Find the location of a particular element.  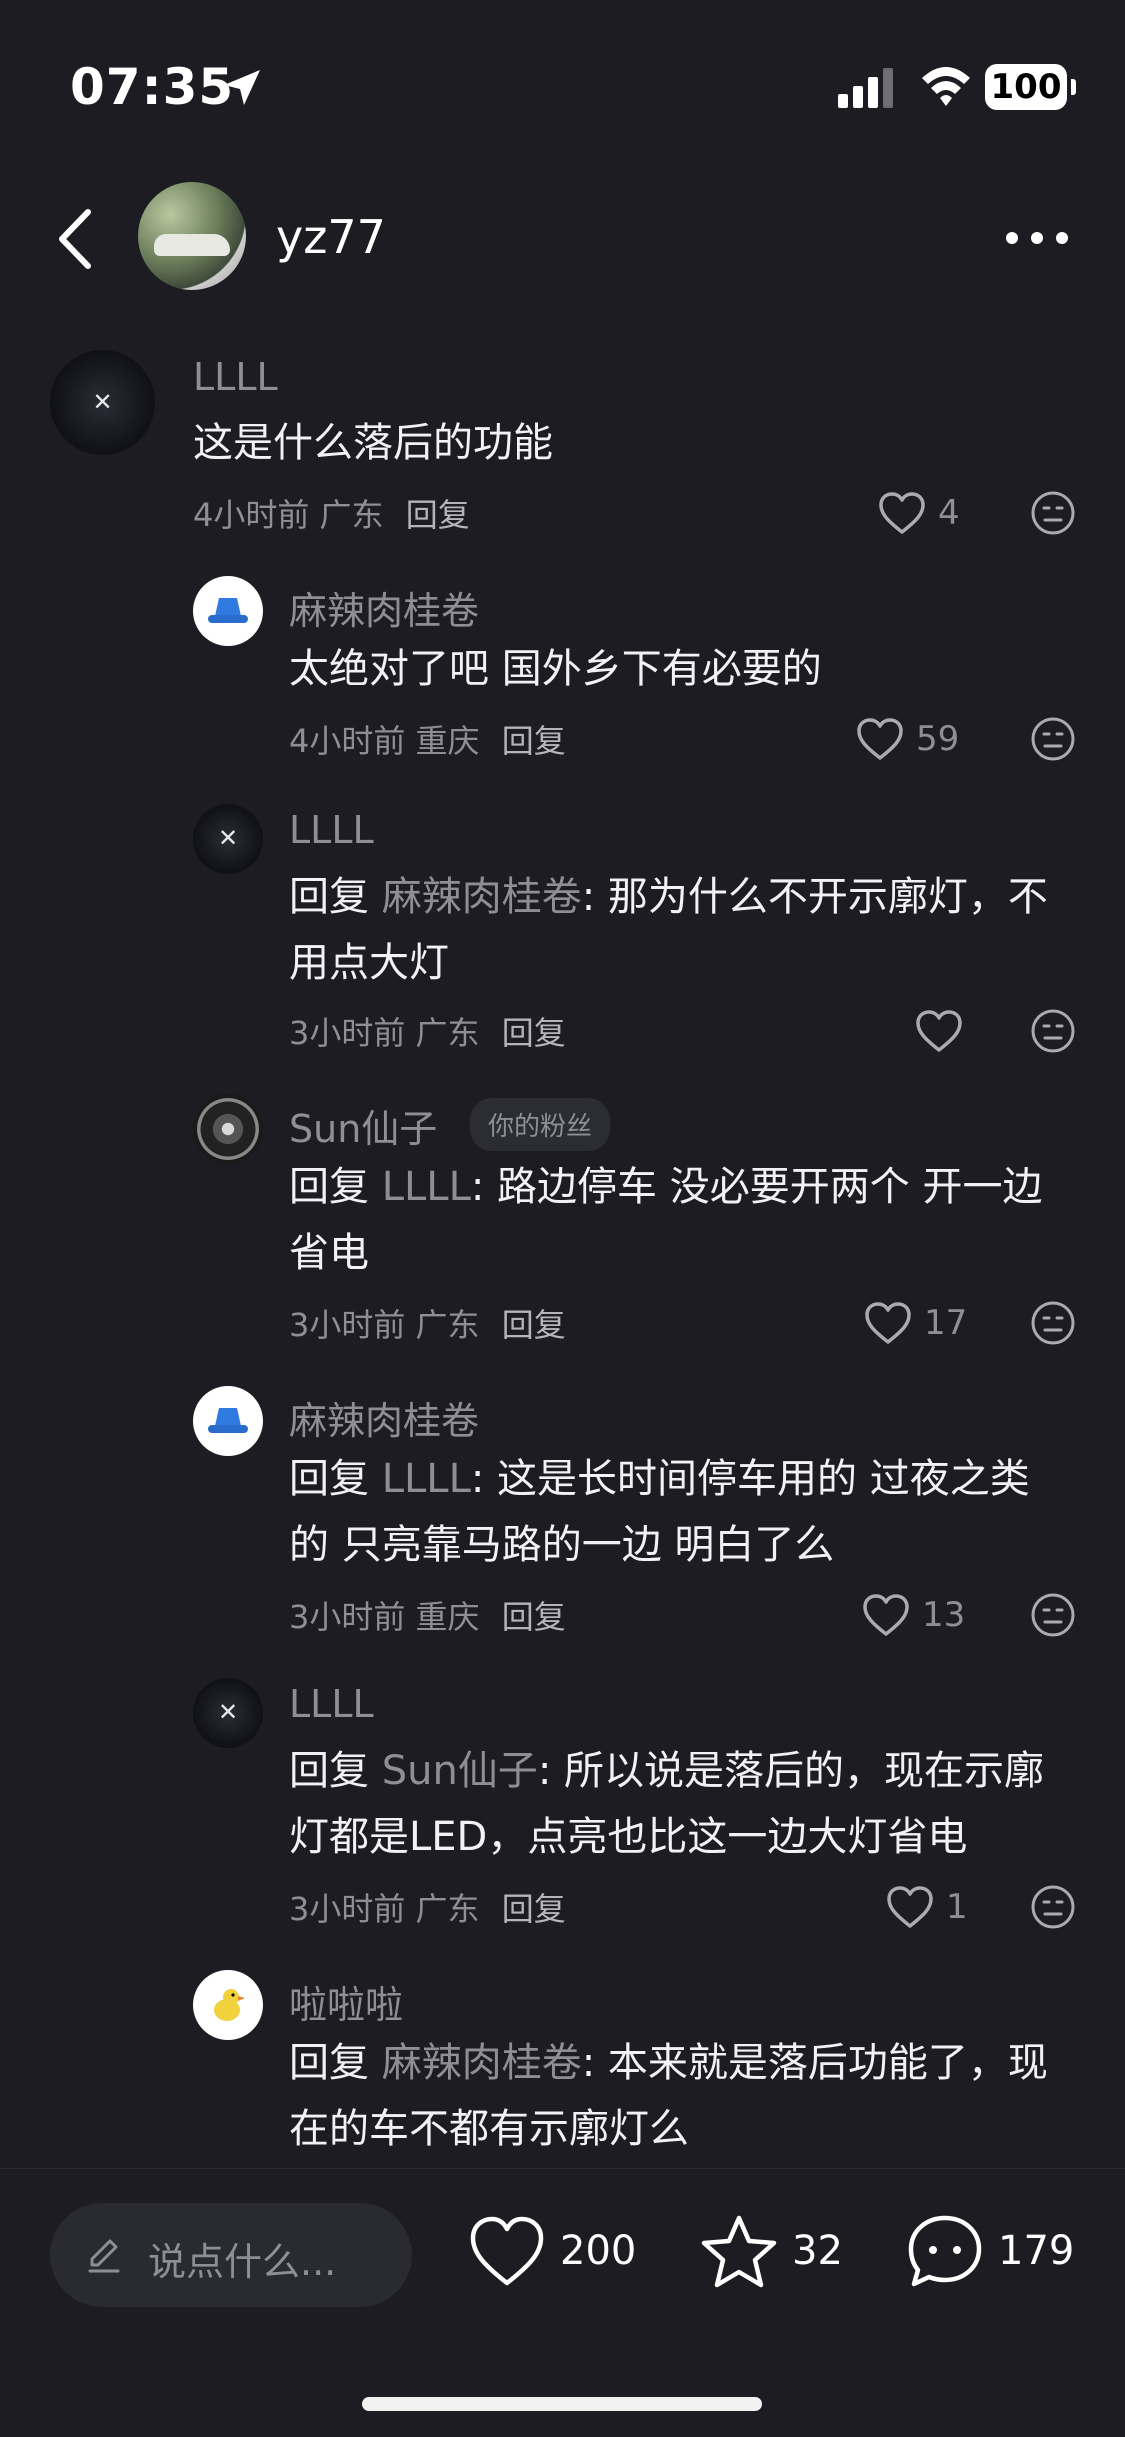

comments-button: 179 is located at coordinates (990, 2251).